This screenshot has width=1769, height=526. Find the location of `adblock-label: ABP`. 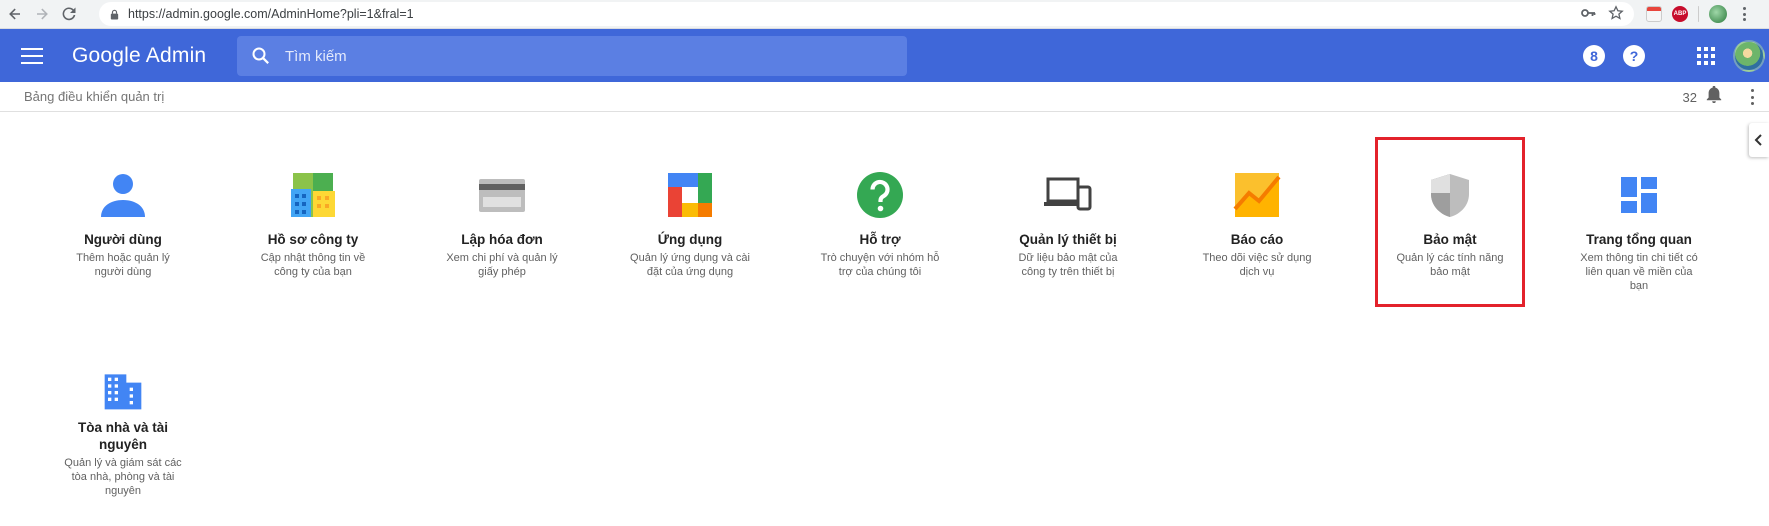

adblock-label: ABP is located at coordinates (1680, 14).